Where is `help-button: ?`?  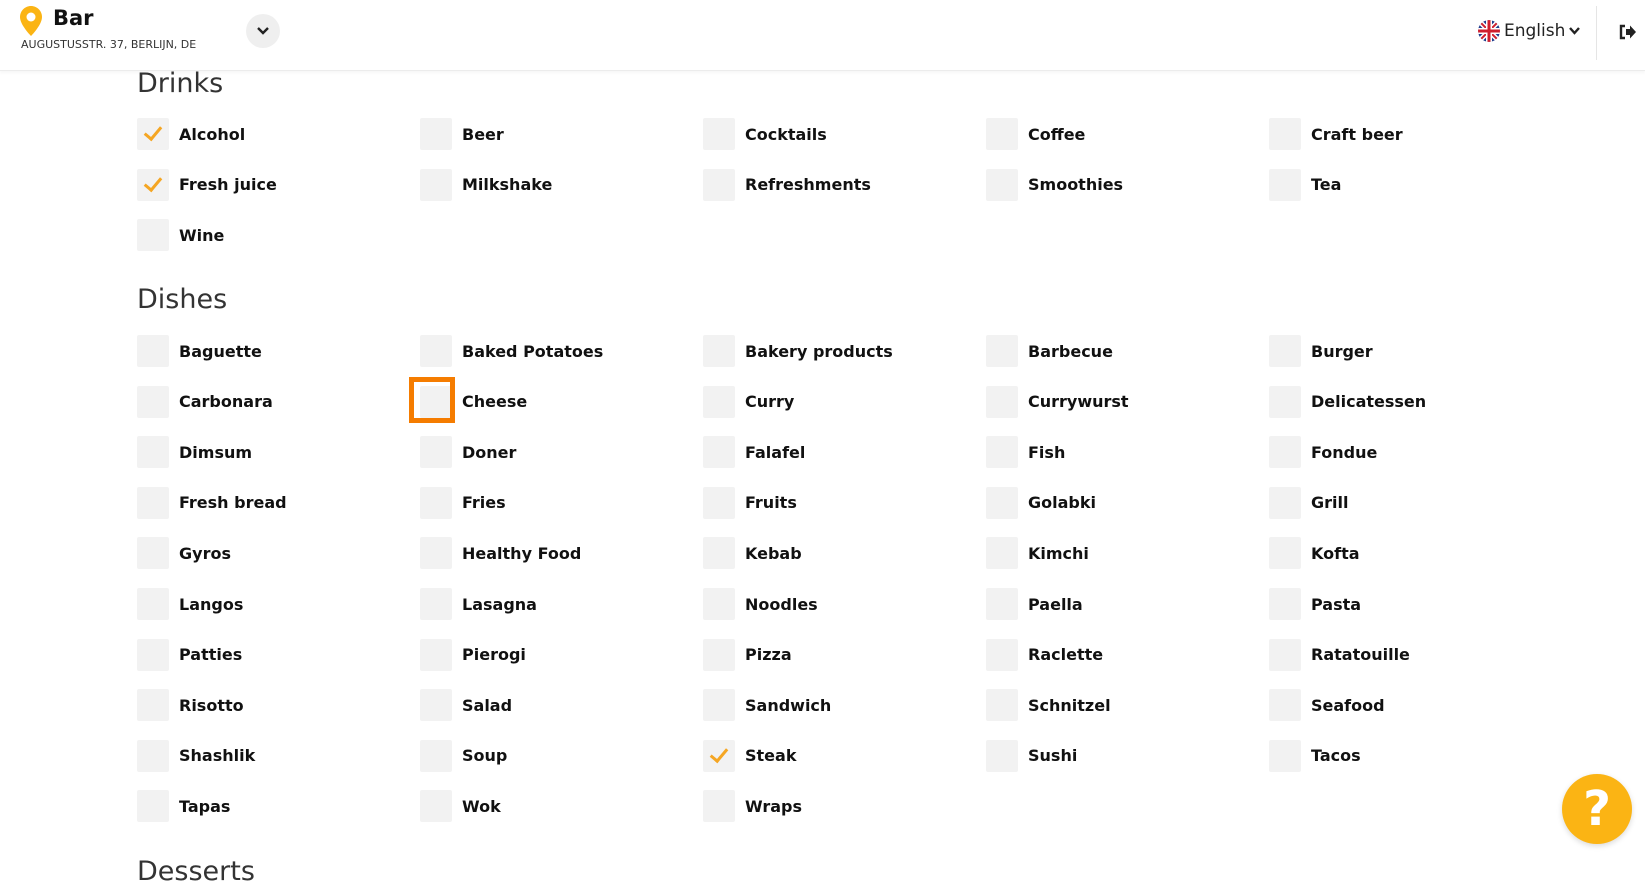 help-button: ? is located at coordinates (1597, 809).